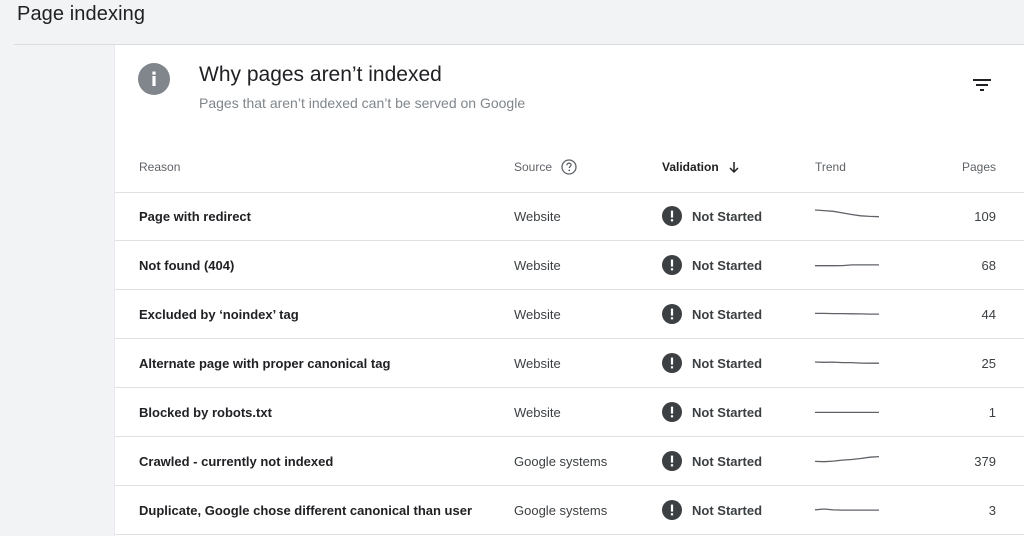  I want to click on help-circle-icon, so click(569, 166).